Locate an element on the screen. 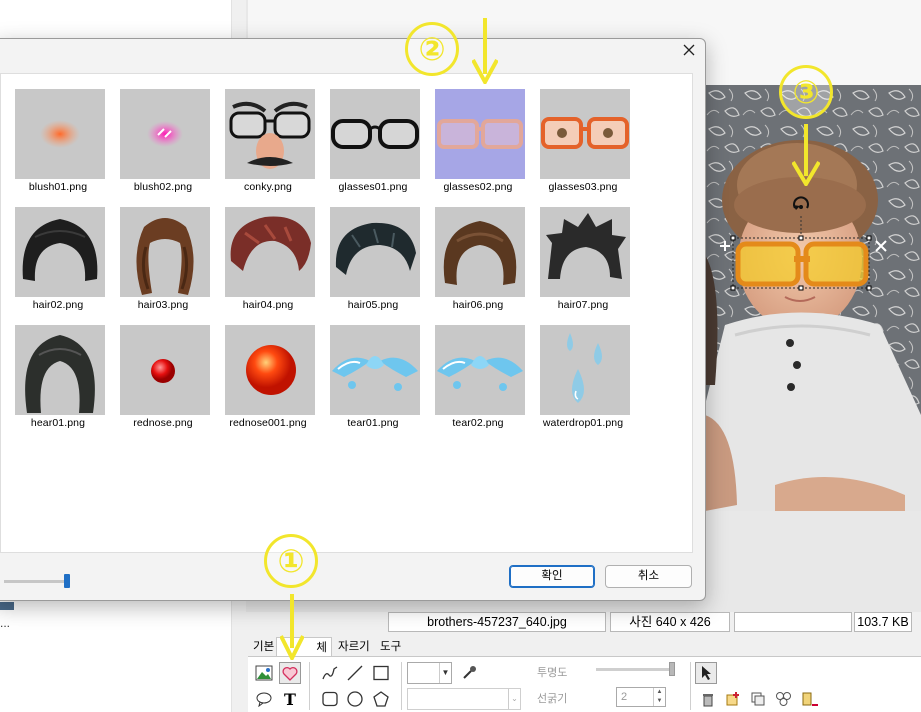  sticker-thumbnail: rednose.png is located at coordinates (163, 377).